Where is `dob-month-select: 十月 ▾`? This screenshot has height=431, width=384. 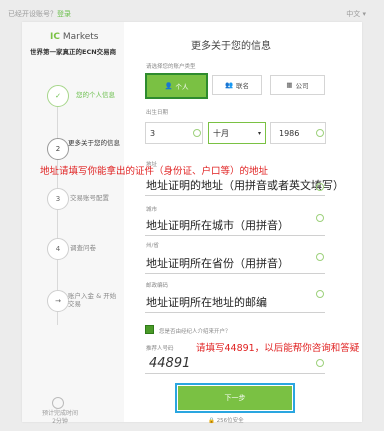 dob-month-select: 十月 ▾ is located at coordinates (237, 133).